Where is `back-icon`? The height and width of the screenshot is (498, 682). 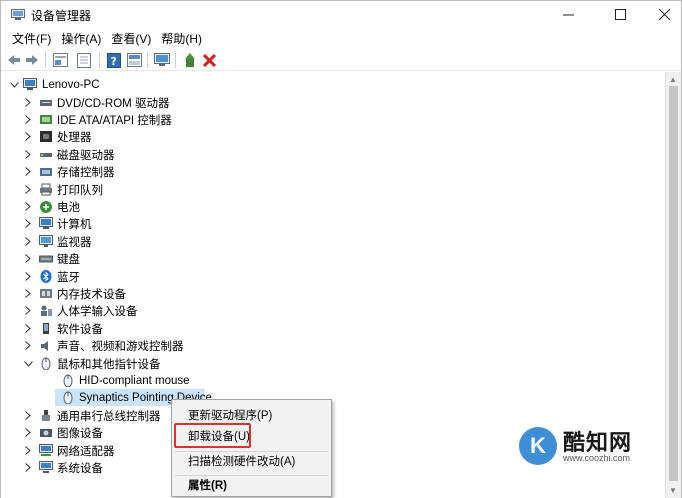 back-icon is located at coordinates (14, 60).